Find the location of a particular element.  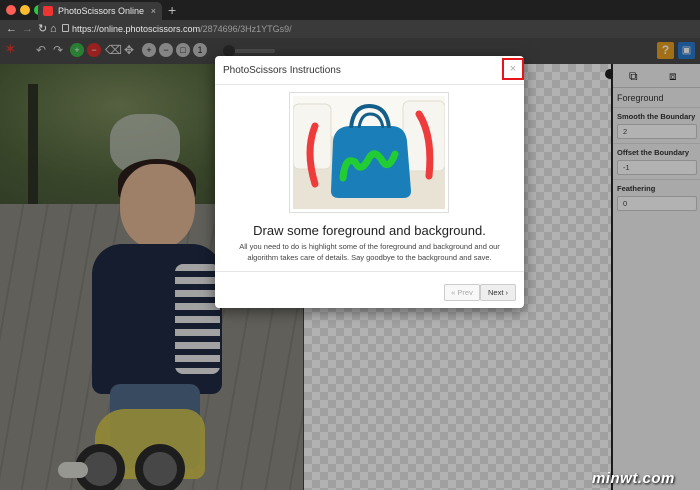

favicon-icon is located at coordinates (48, 11).